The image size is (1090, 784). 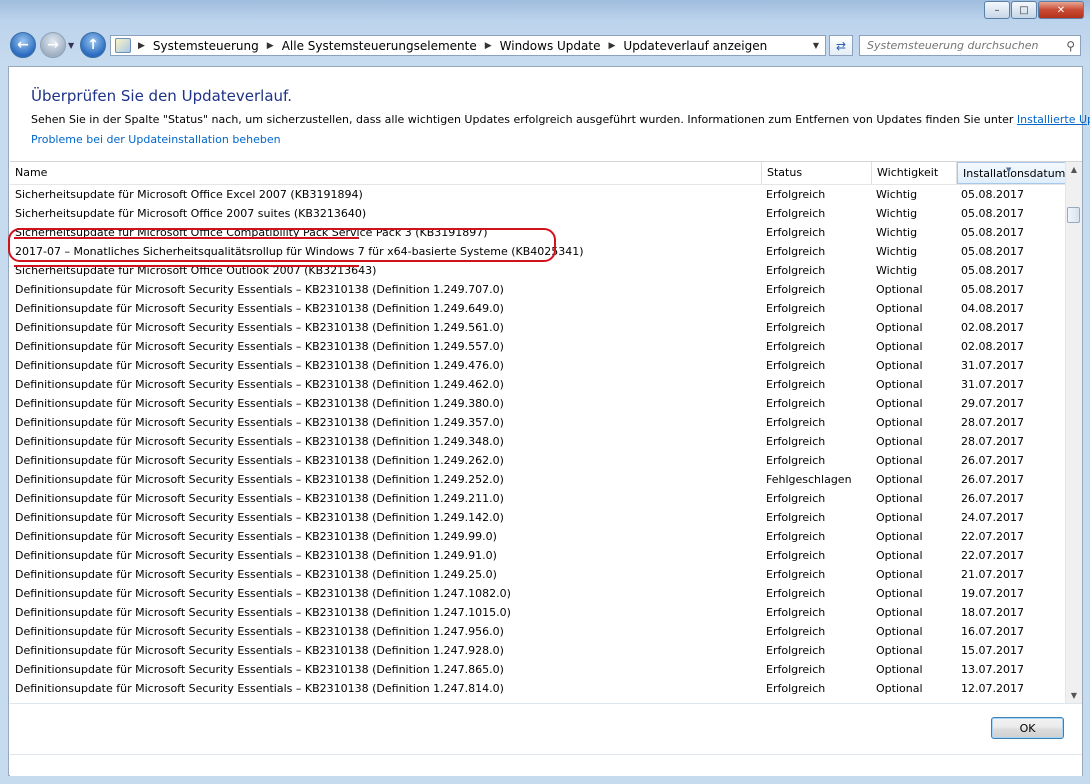 What do you see at coordinates (1074, 170) in the screenshot?
I see `scroll-up-icon: ▲` at bounding box center [1074, 170].